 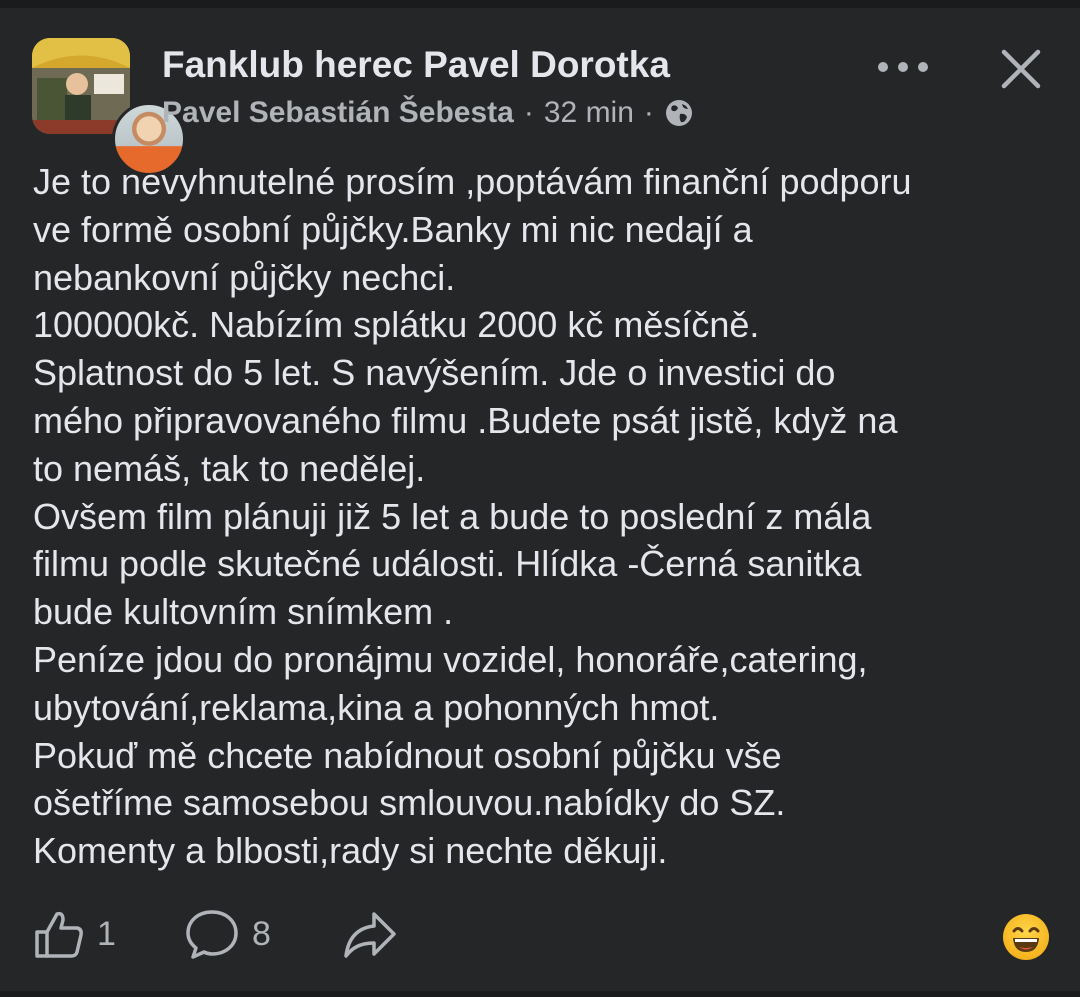 What do you see at coordinates (903, 67) in the screenshot?
I see `more-horizontal-icon` at bounding box center [903, 67].